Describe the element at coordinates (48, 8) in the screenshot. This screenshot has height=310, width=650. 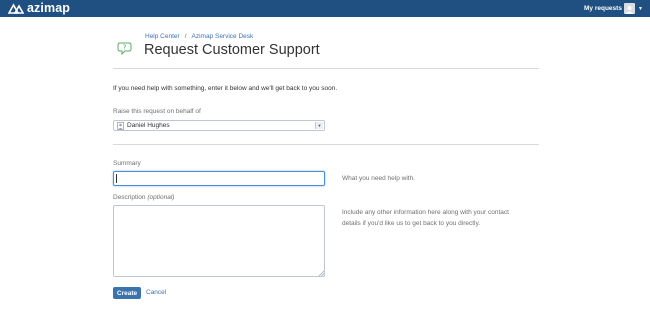
I see `logo-text: azimap` at that location.